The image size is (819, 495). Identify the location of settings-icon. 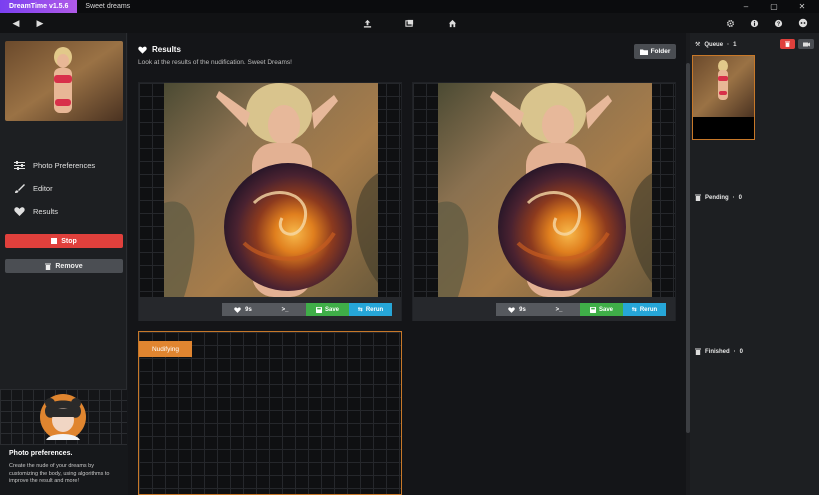
(730, 23).